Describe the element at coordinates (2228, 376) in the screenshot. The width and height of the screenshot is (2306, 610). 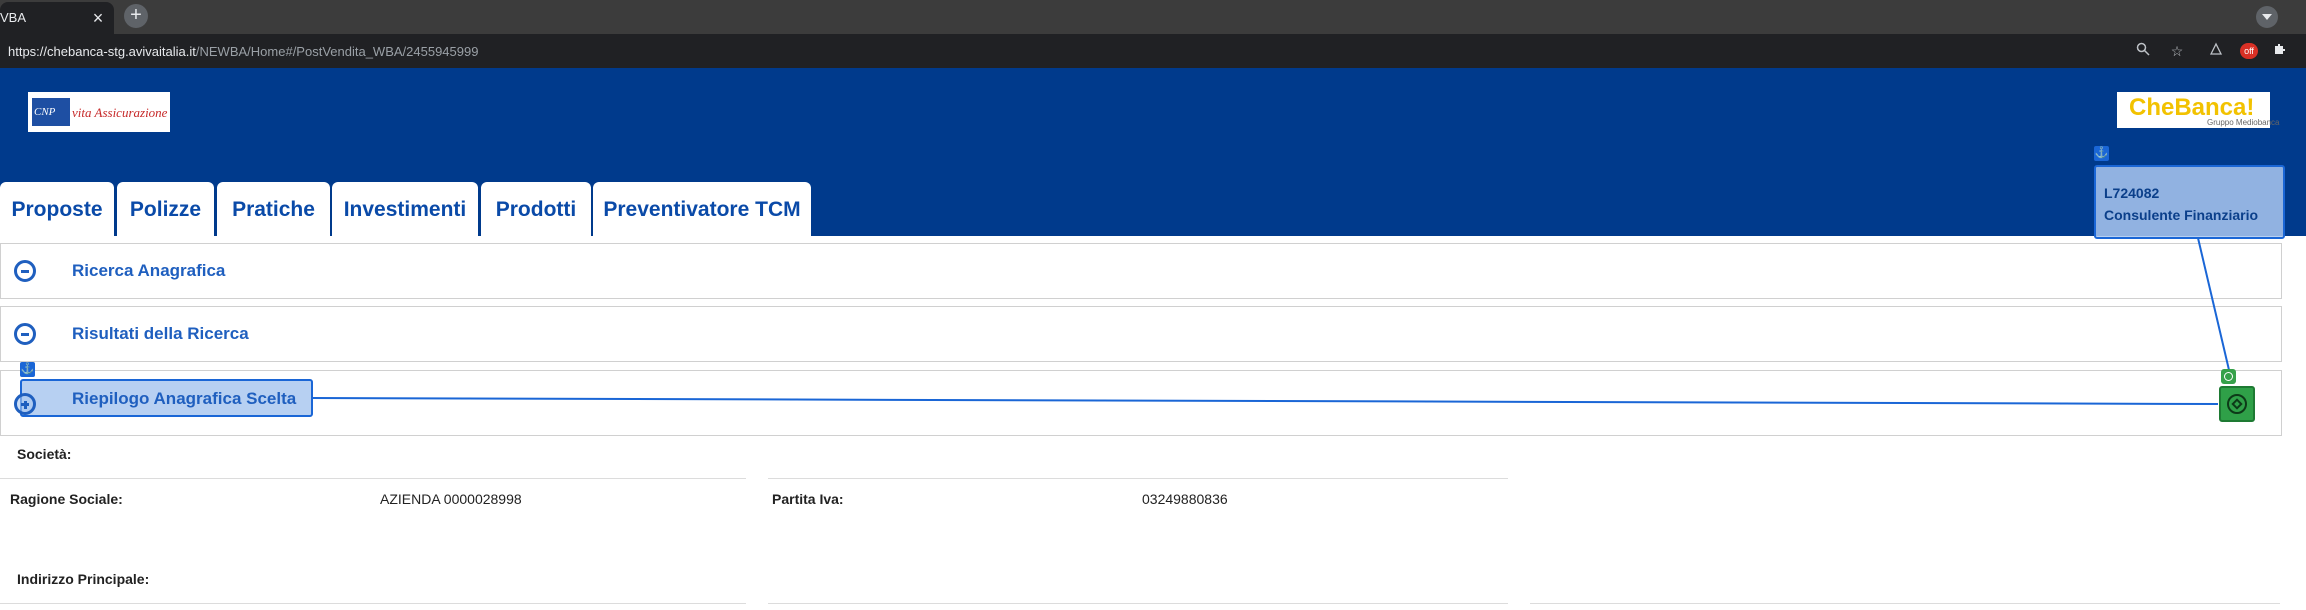
I see `target-marker-icon` at that location.